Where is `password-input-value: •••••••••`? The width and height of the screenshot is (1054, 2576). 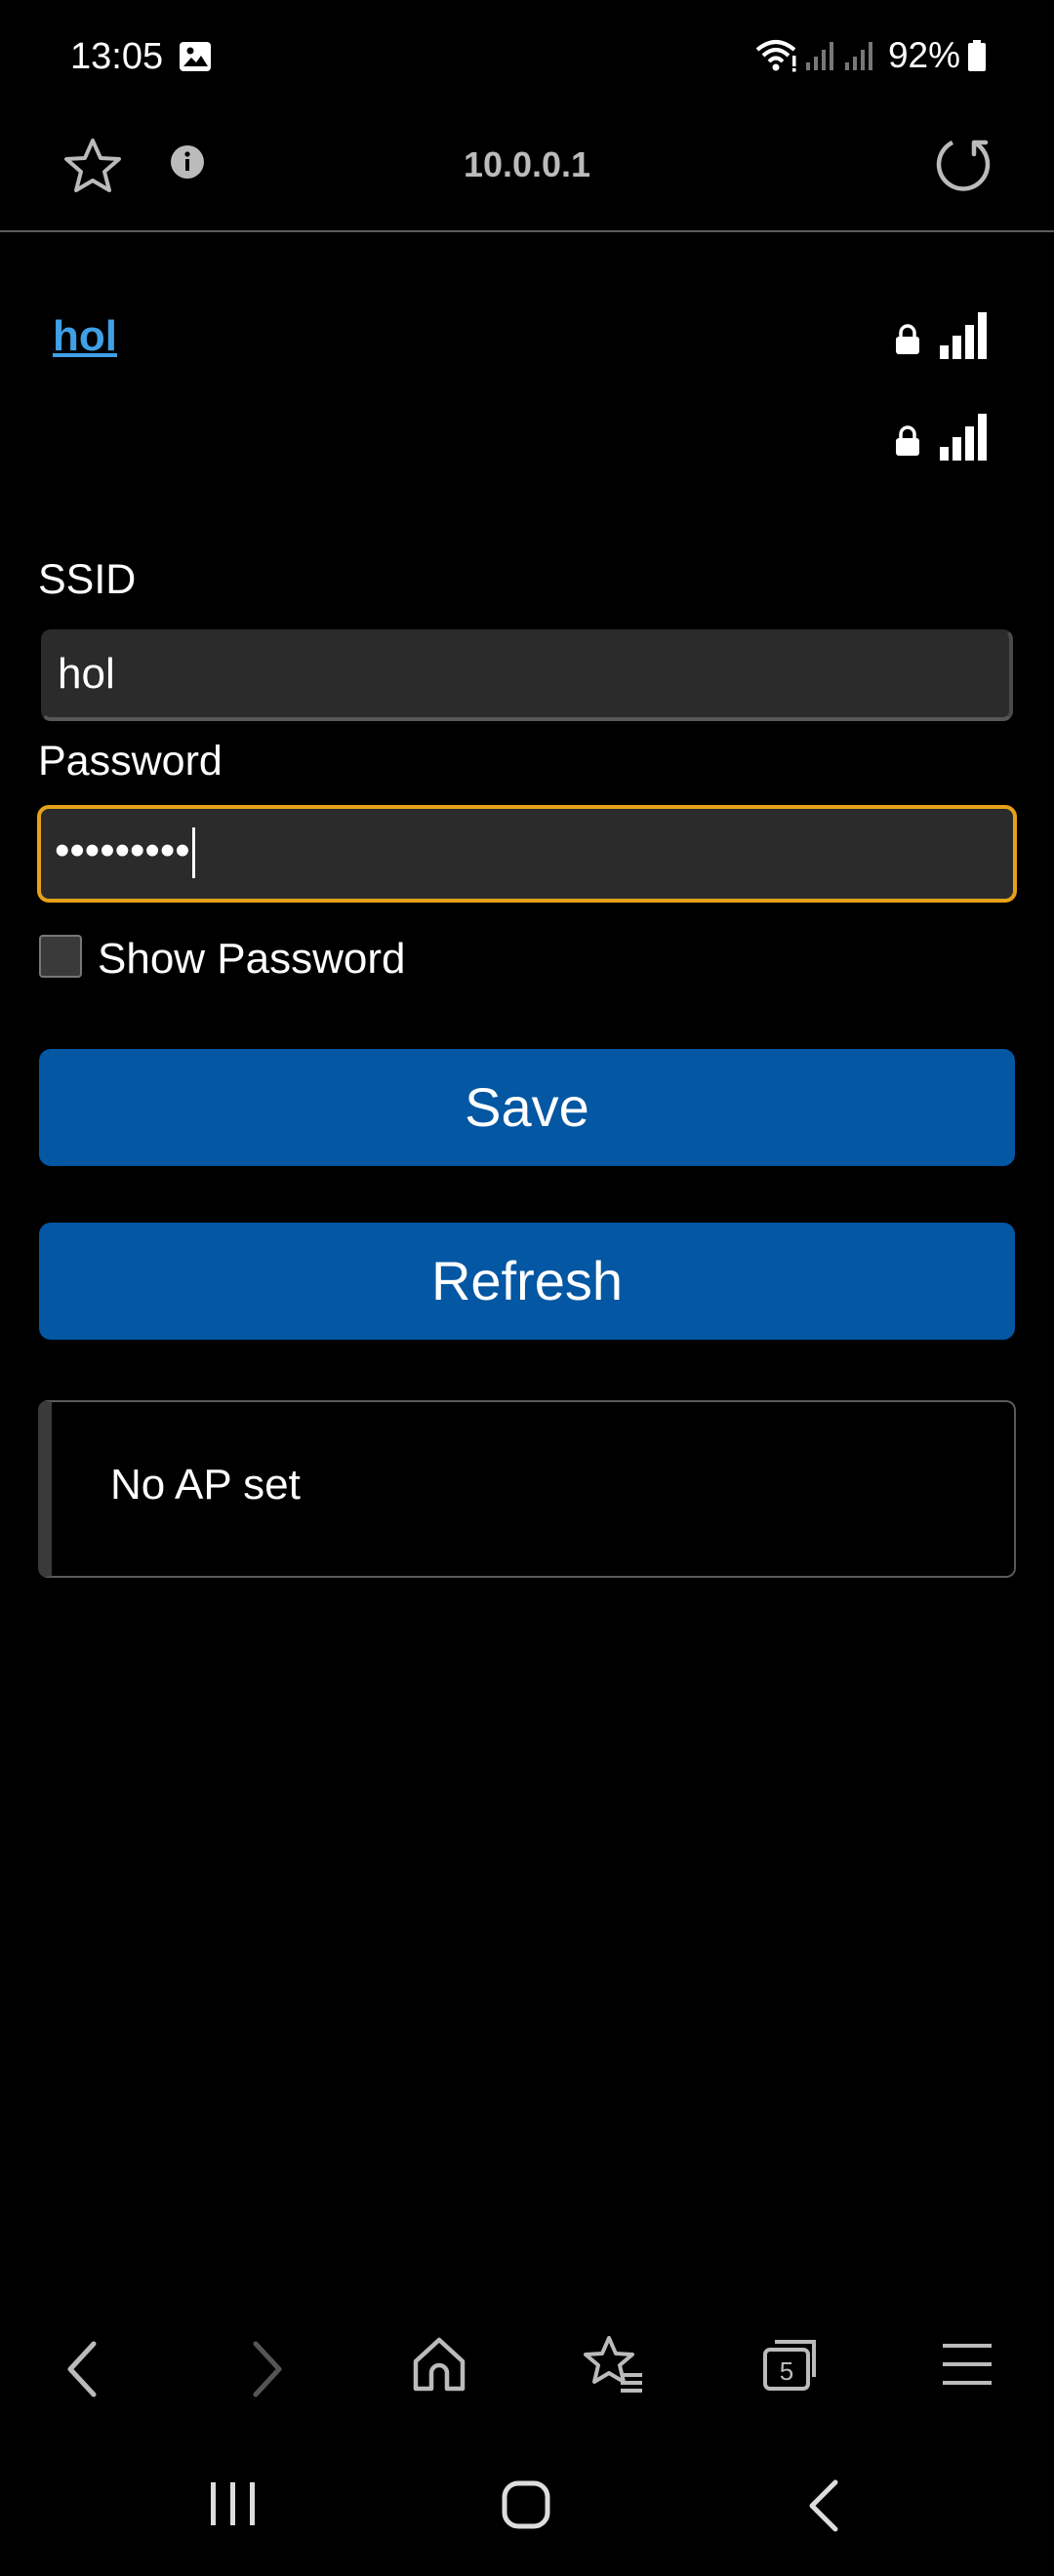 password-input-value: ••••••••• is located at coordinates (122, 850).